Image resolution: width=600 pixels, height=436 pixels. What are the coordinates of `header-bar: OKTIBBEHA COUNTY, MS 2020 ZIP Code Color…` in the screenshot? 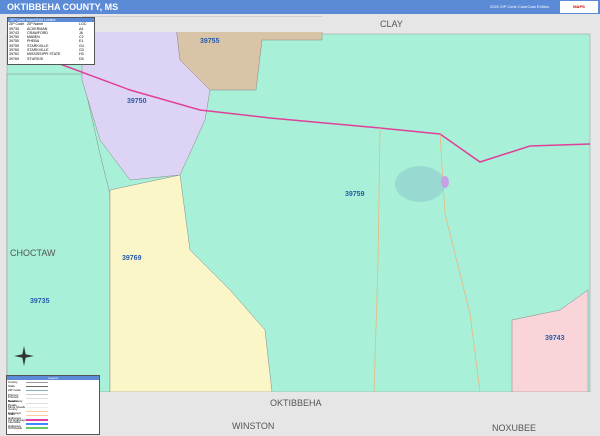 It's located at (300, 7).